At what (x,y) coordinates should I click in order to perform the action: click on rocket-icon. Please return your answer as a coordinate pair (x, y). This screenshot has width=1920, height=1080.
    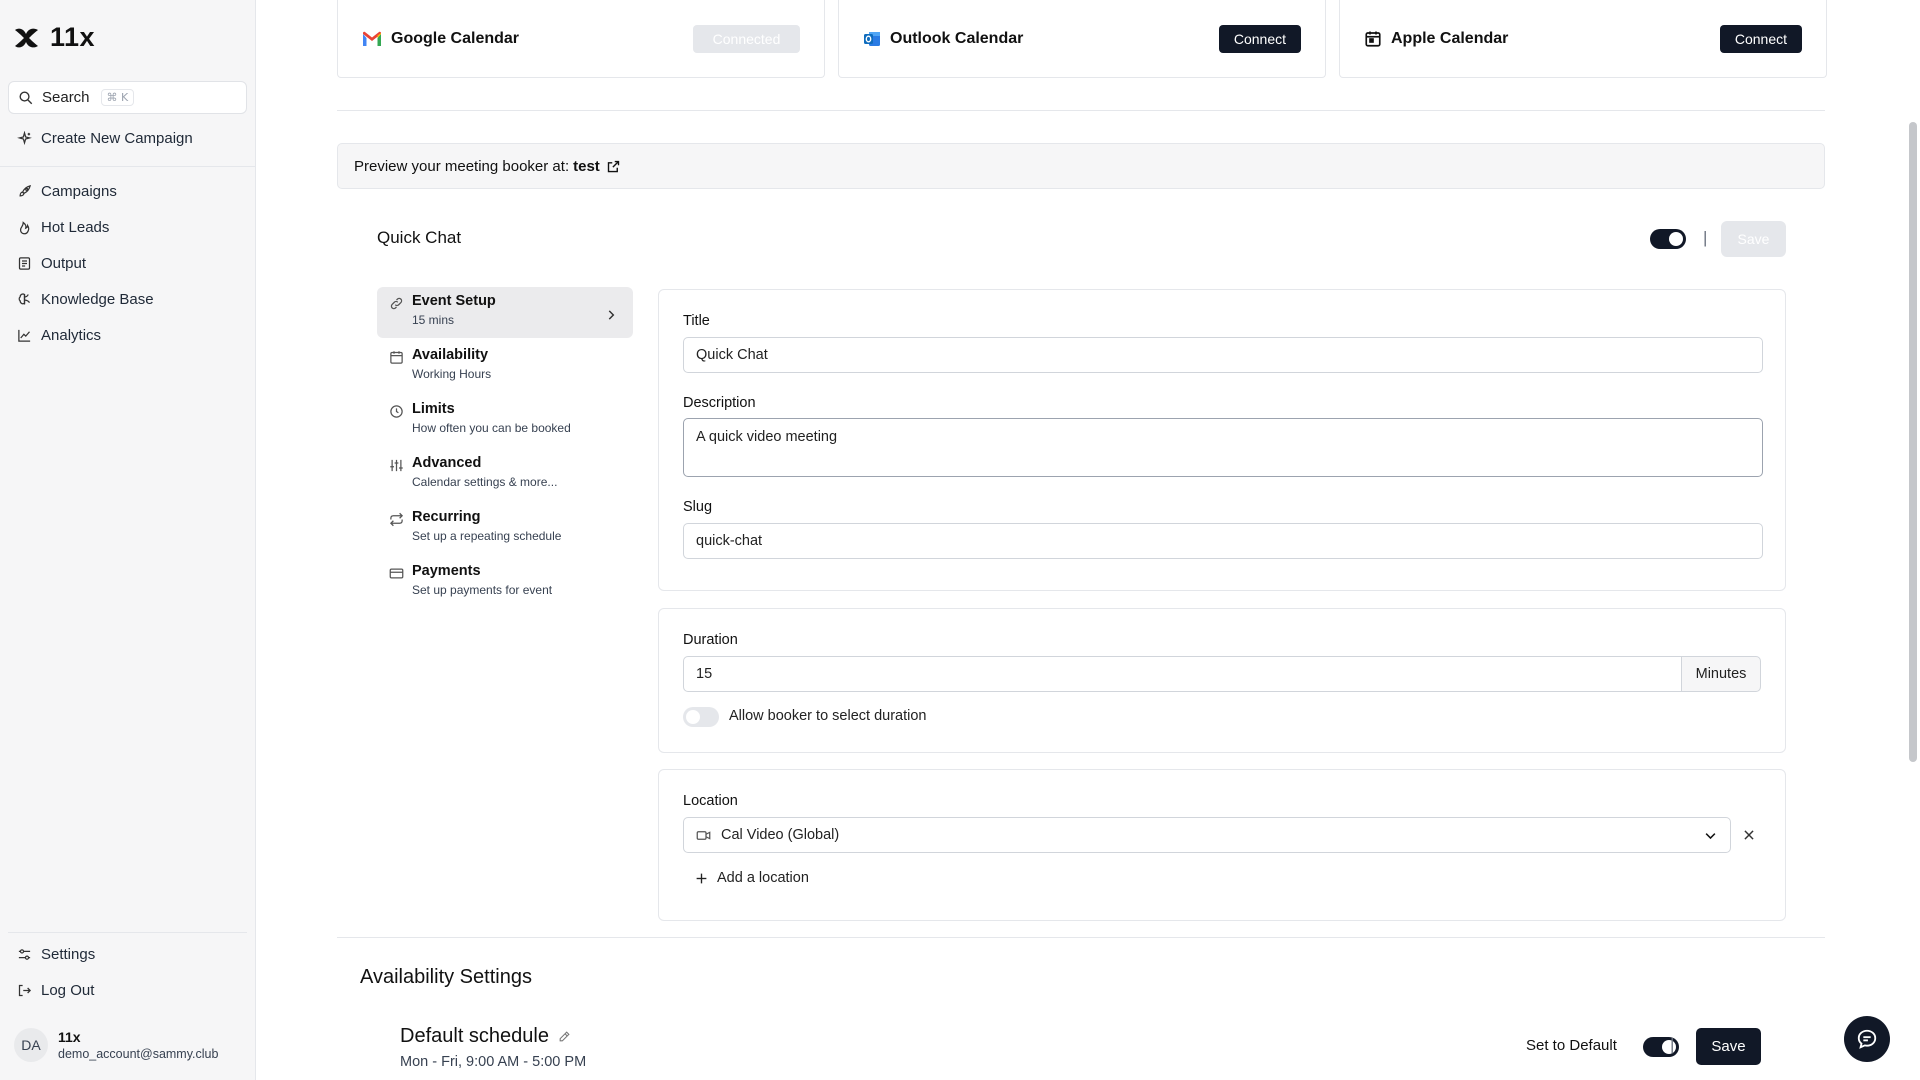
    Looking at the image, I should click on (25, 190).